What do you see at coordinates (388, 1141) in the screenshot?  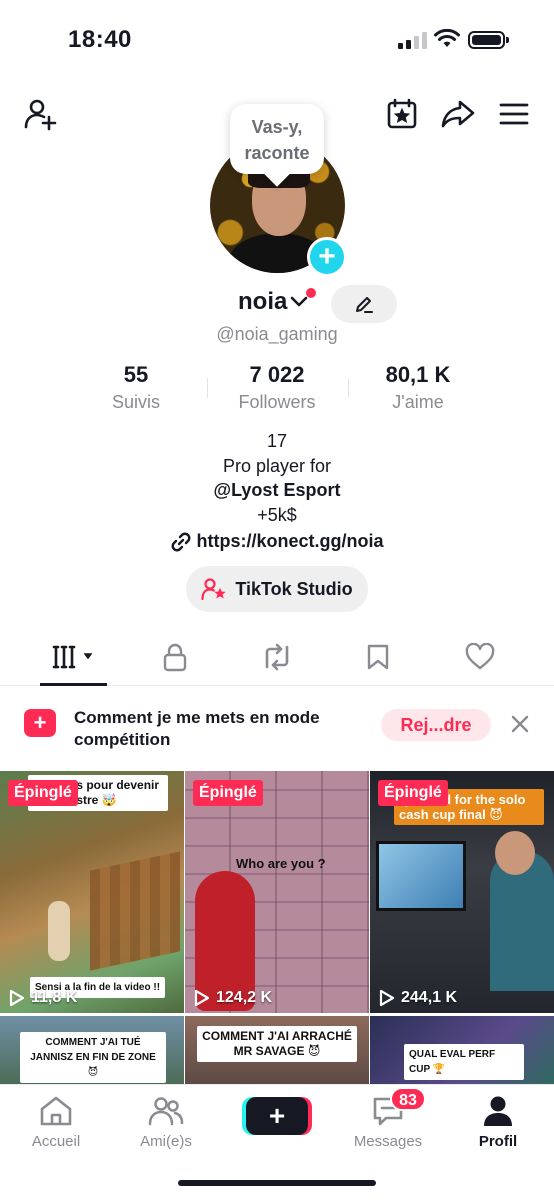 I see `nav-messages-label: Messages` at bounding box center [388, 1141].